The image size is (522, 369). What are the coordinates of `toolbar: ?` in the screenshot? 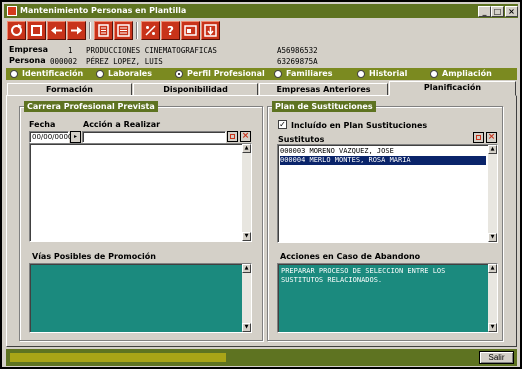 It's located at (261, 31).